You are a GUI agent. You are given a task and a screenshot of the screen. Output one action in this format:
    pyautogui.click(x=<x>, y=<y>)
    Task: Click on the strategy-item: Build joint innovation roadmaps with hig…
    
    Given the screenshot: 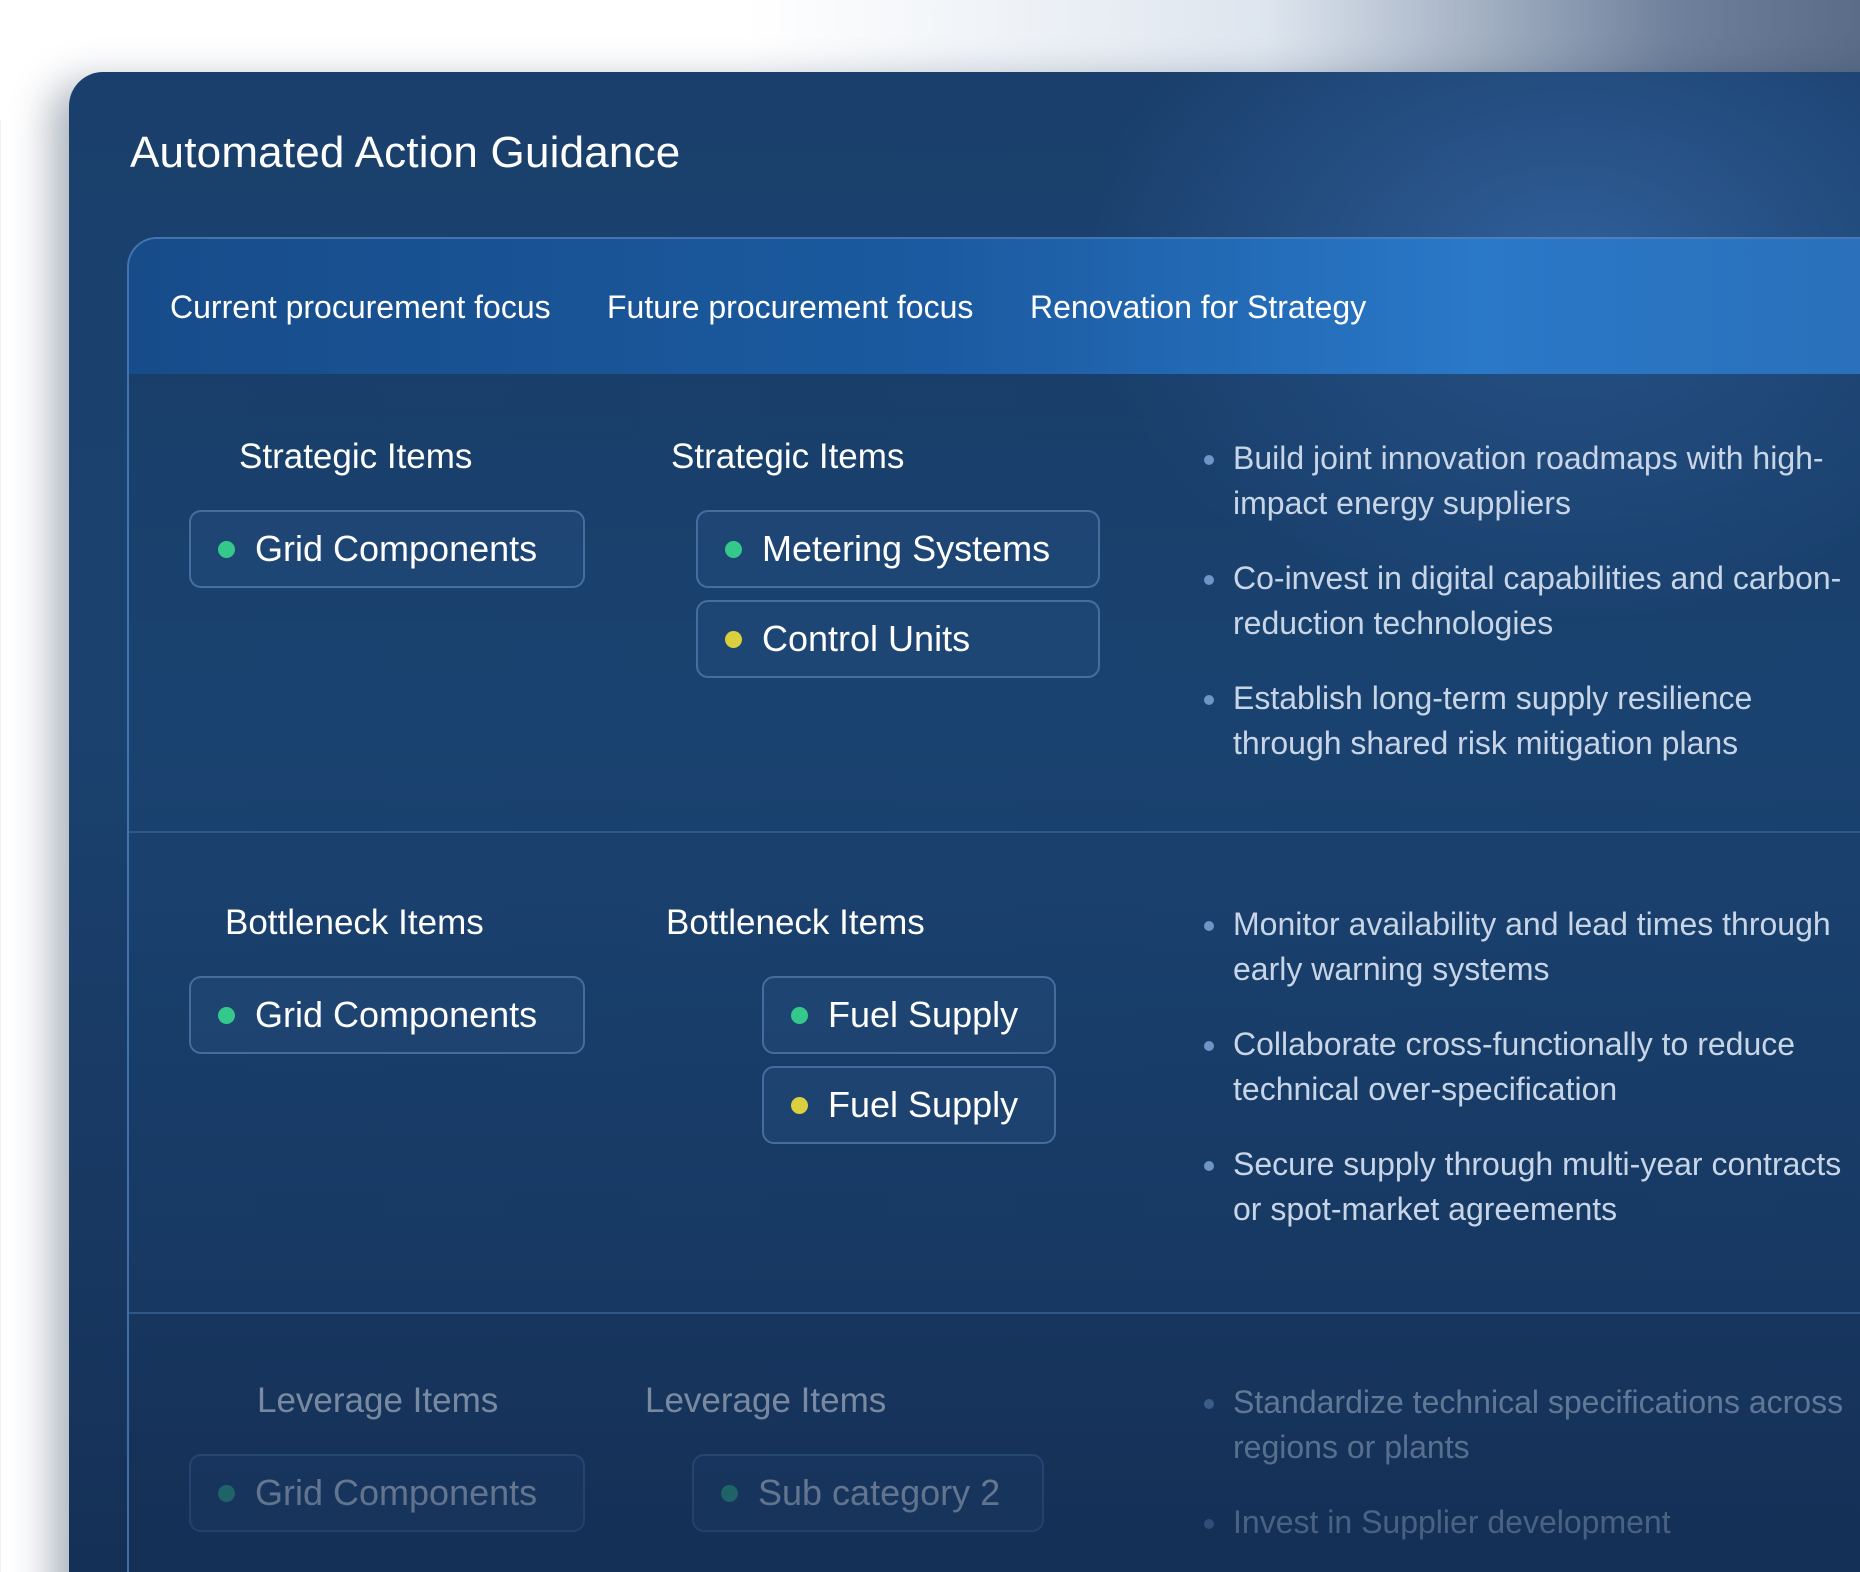 What is the action you would take?
    pyautogui.click(x=1524, y=481)
    